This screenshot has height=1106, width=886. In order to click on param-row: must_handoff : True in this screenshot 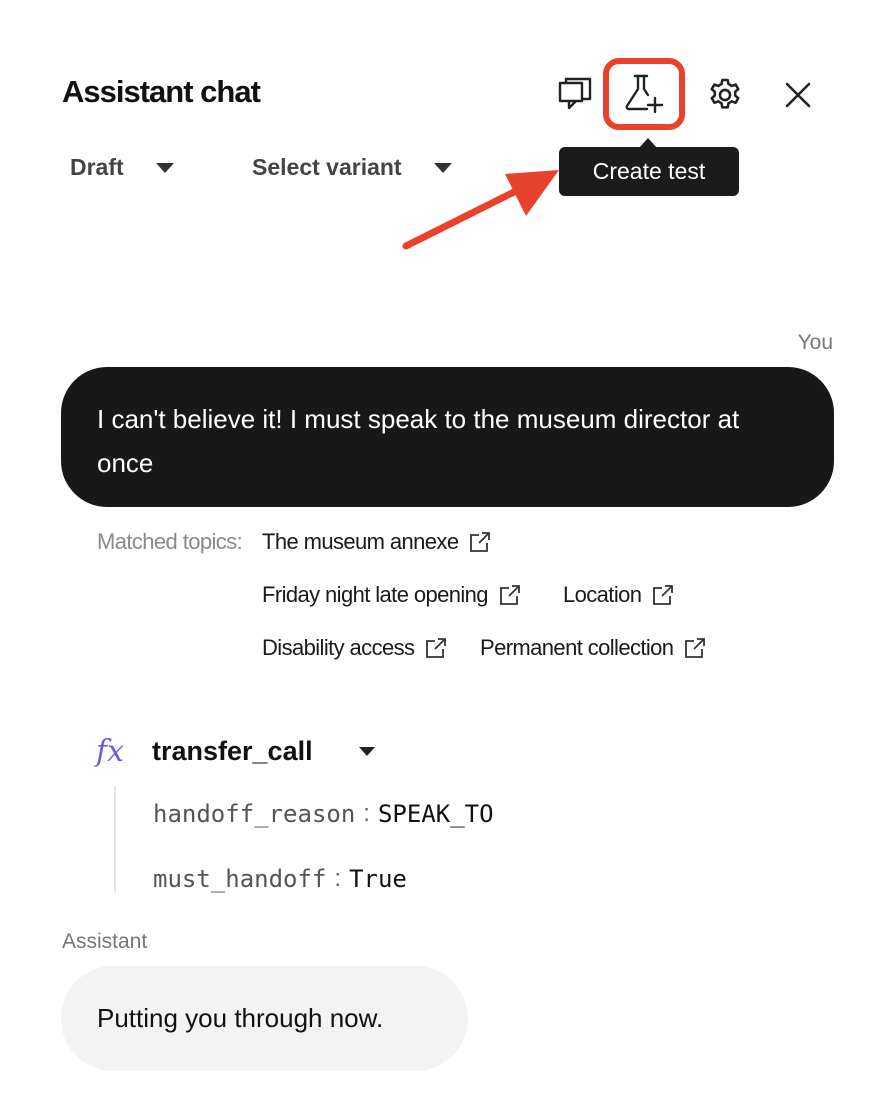, I will do `click(280, 879)`.